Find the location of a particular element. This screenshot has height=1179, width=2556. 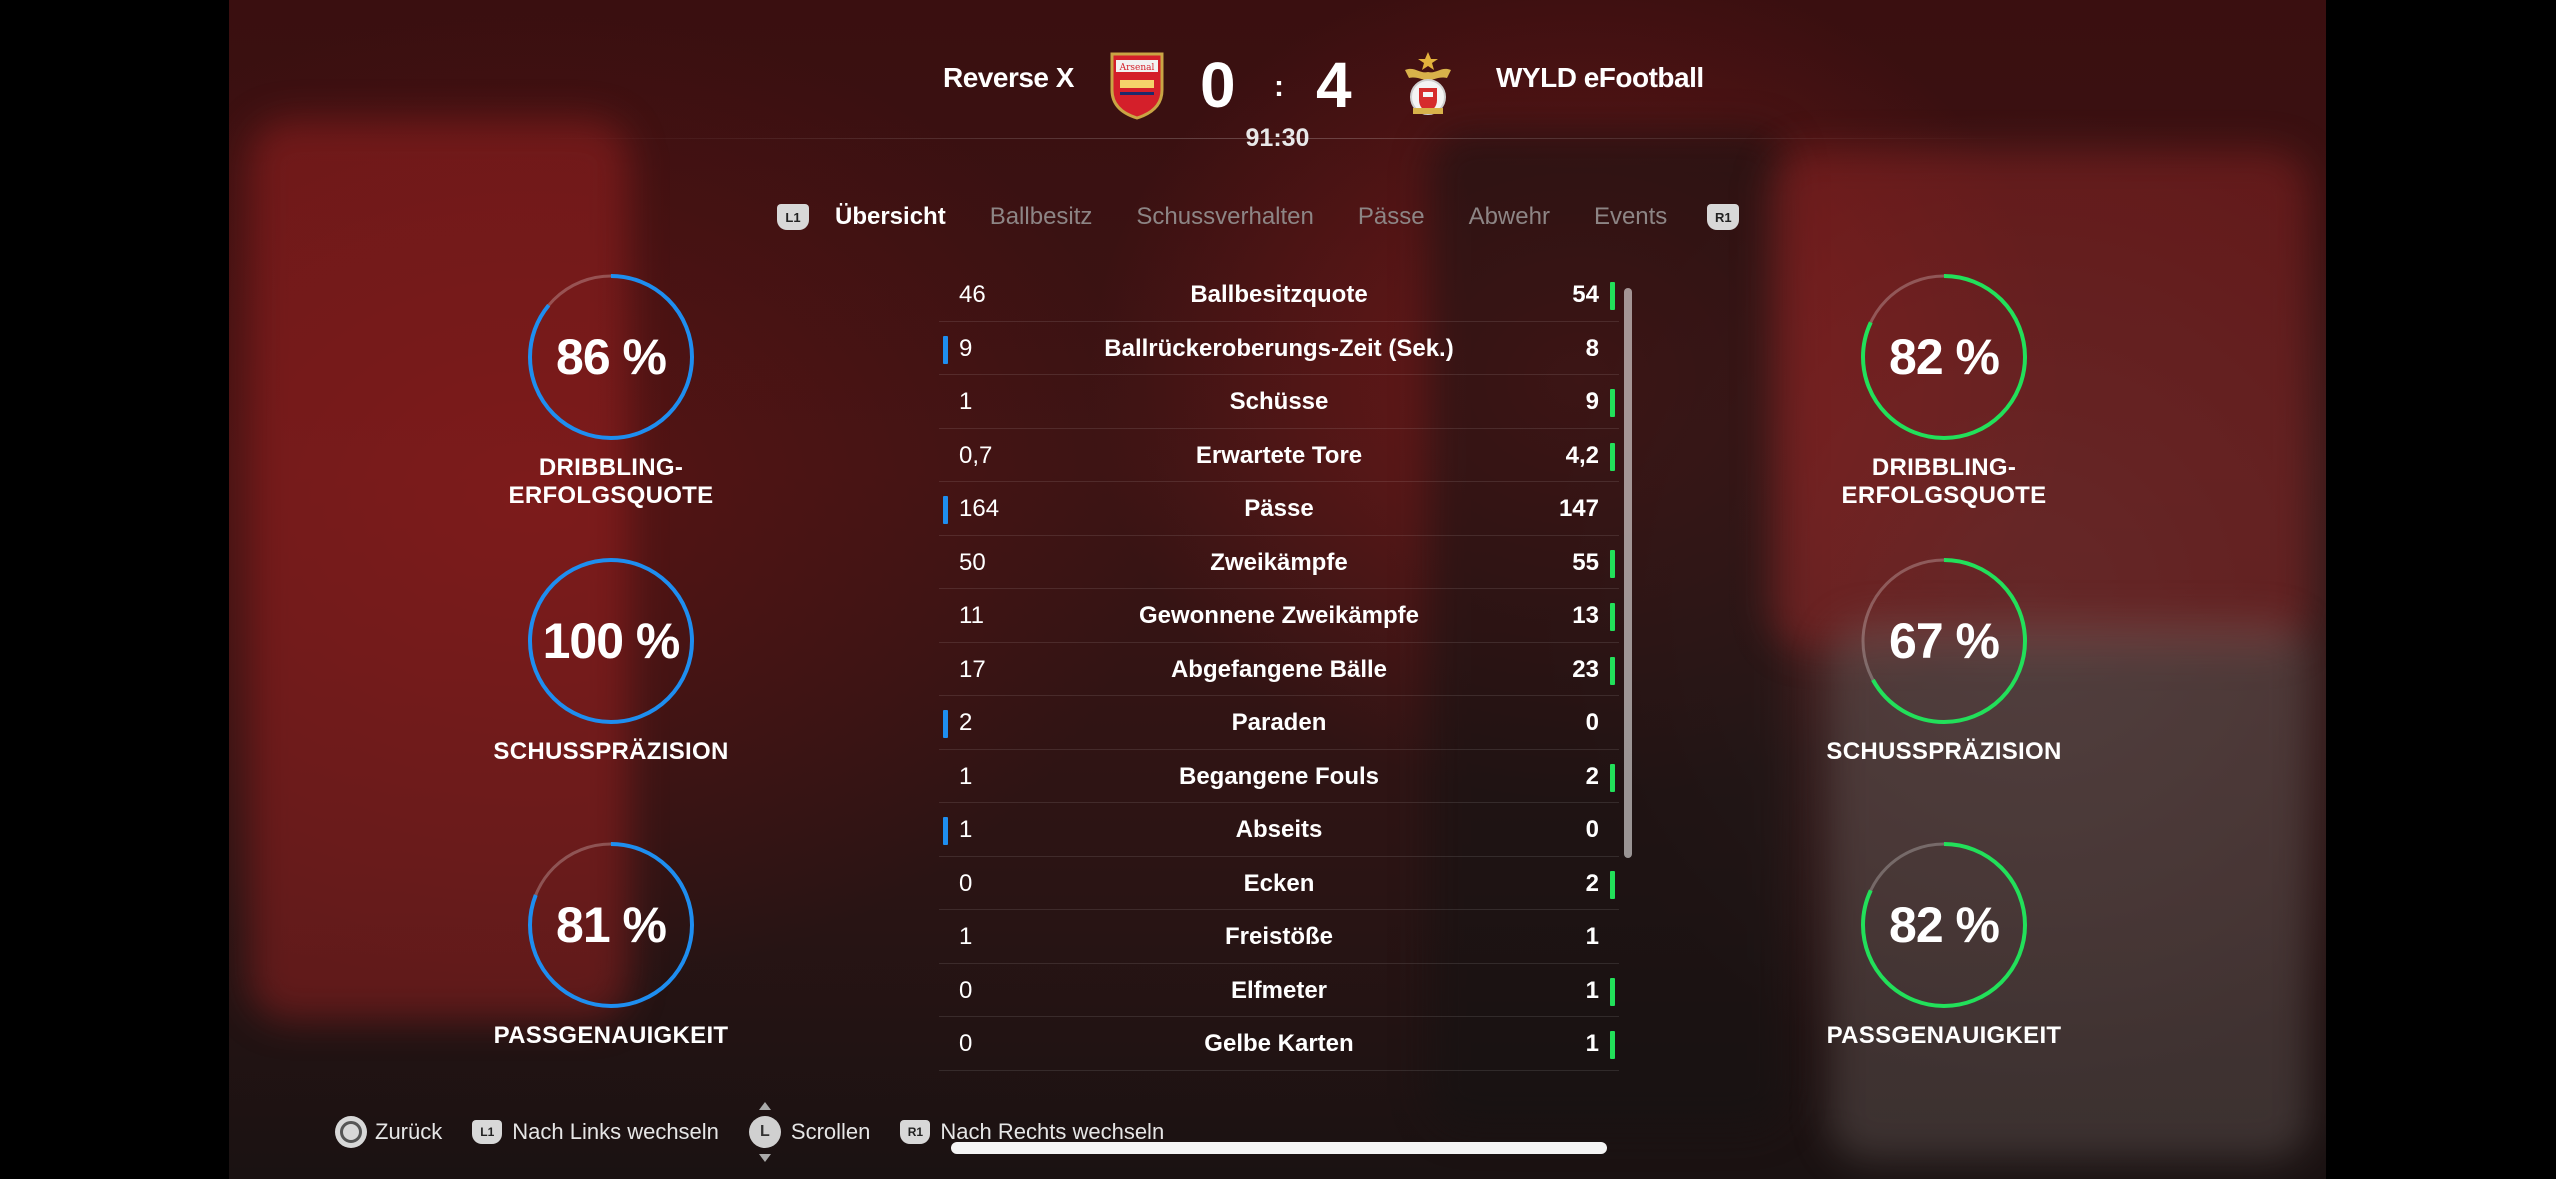

stat-name: Gewonnene Zweikämpfe is located at coordinates (1279, 615).